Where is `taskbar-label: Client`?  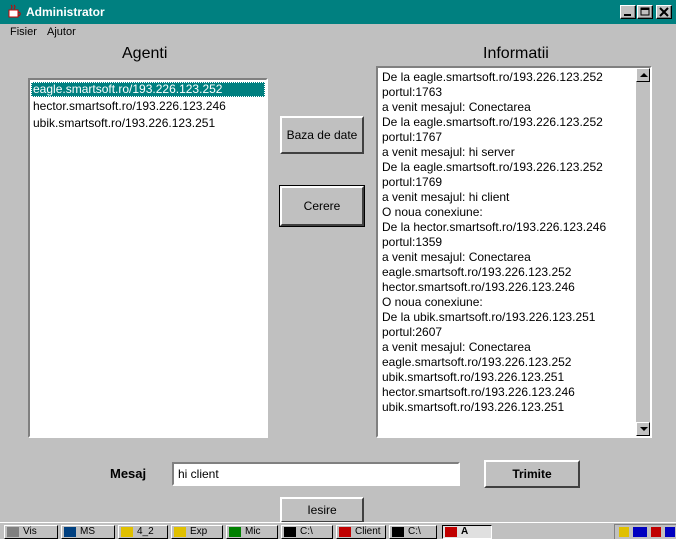
taskbar-label: Client is located at coordinates (368, 531).